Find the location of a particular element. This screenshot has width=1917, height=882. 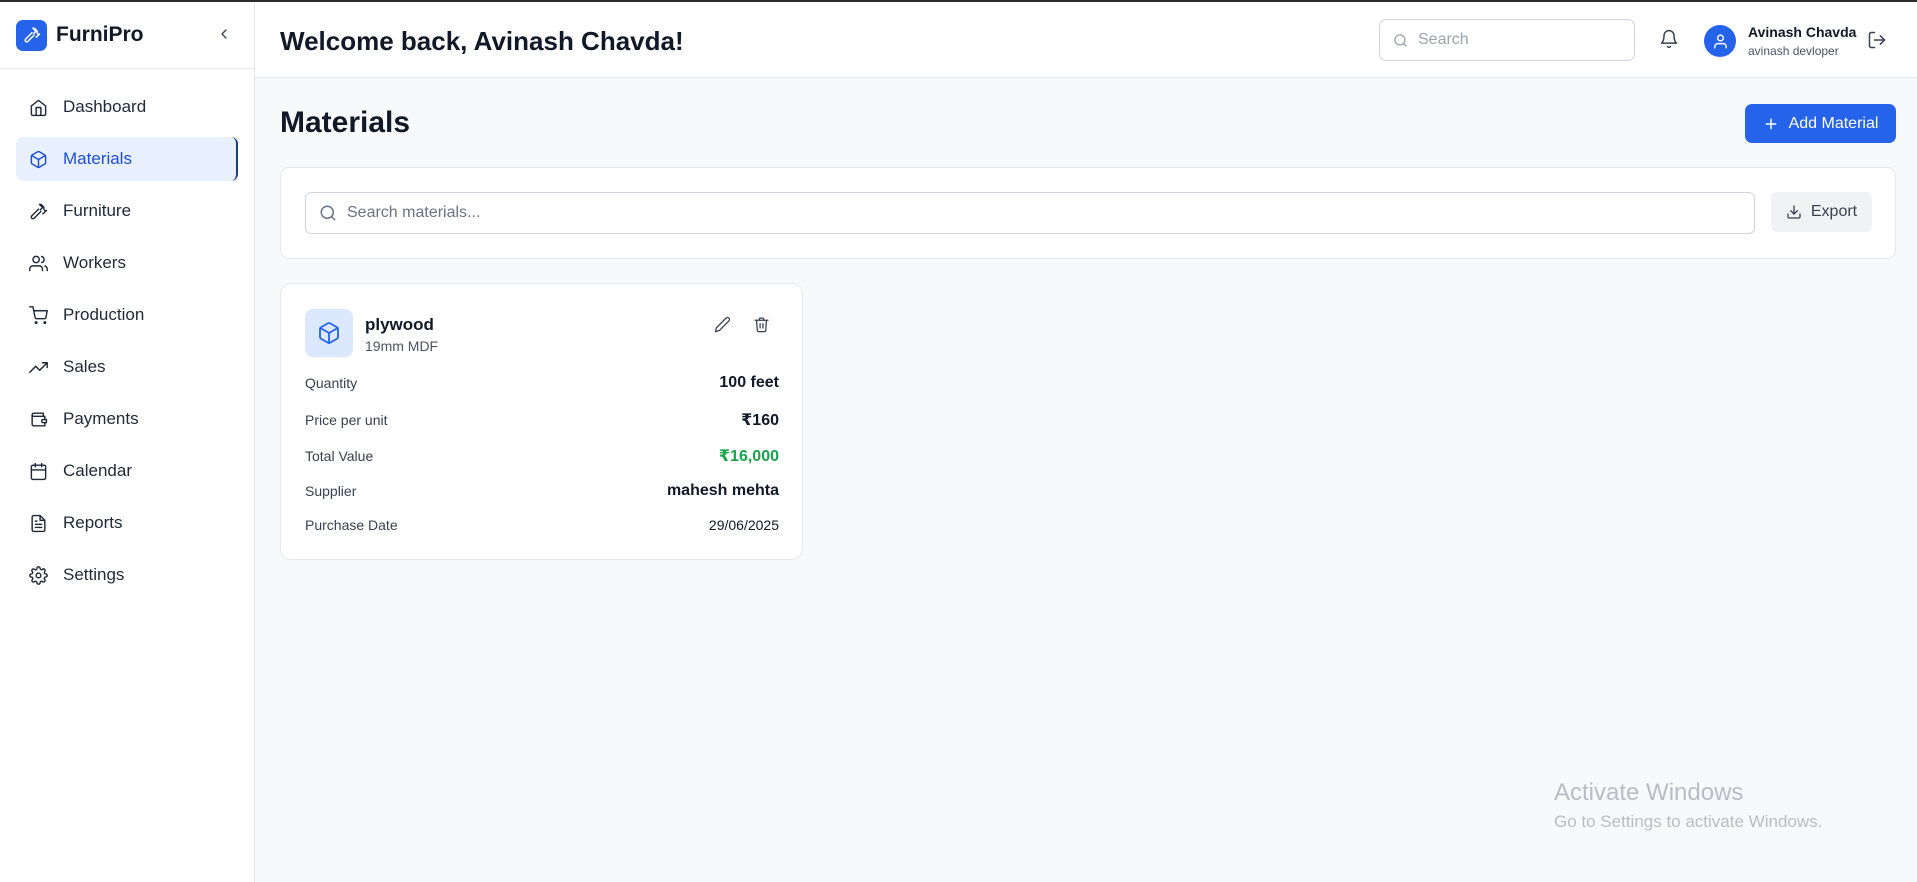

detail-label: Total Value is located at coordinates (339, 456).